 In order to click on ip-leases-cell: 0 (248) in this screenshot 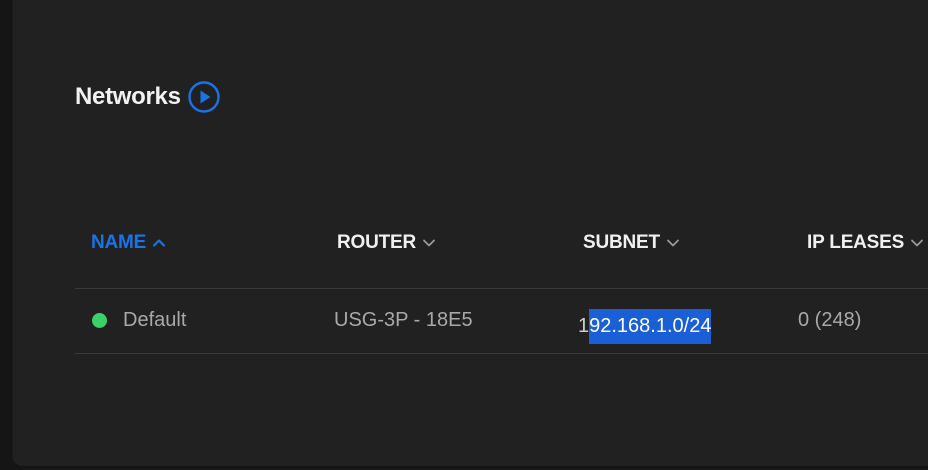, I will do `click(829, 320)`.